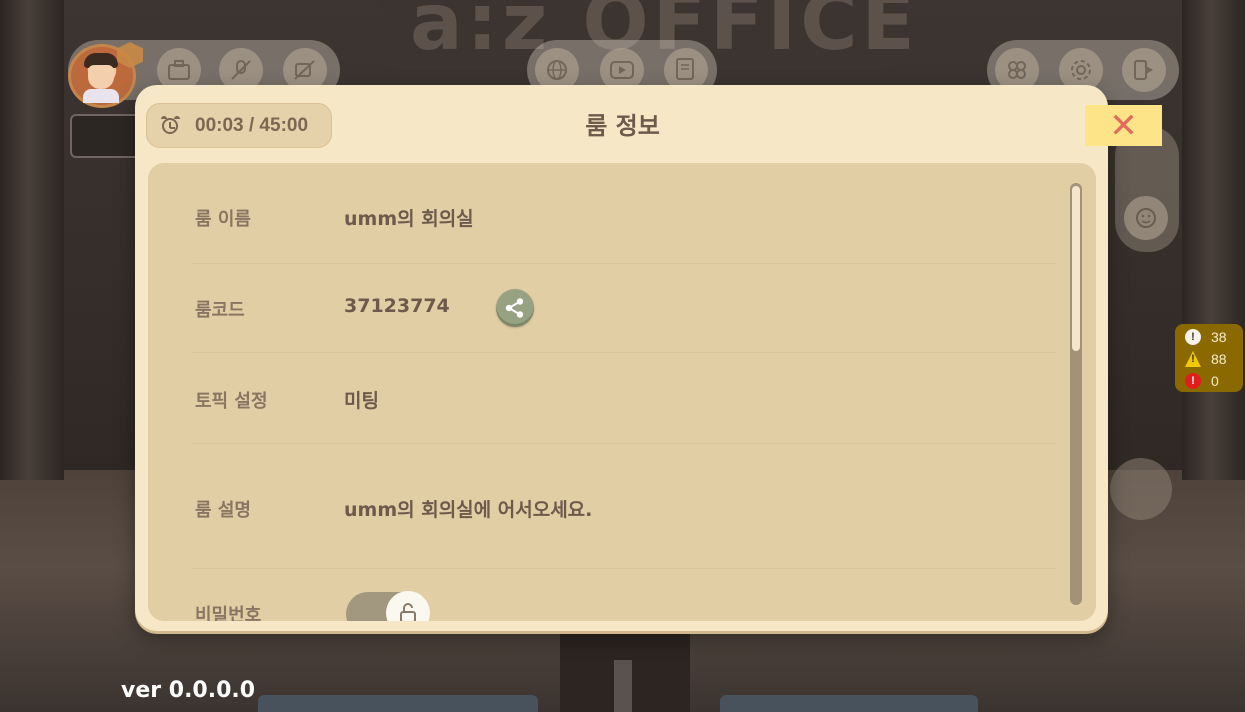 The height and width of the screenshot is (712, 1245). What do you see at coordinates (1146, 218) in the screenshot?
I see `emoji-icon` at bounding box center [1146, 218].